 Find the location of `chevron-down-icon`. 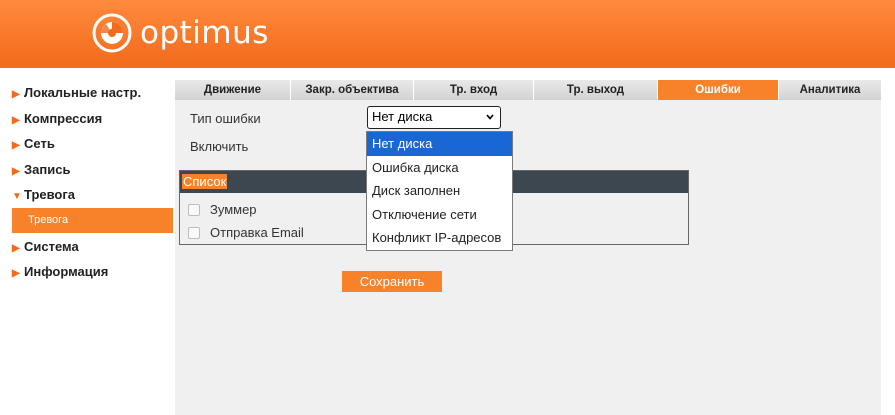

chevron-down-icon is located at coordinates (490, 117).